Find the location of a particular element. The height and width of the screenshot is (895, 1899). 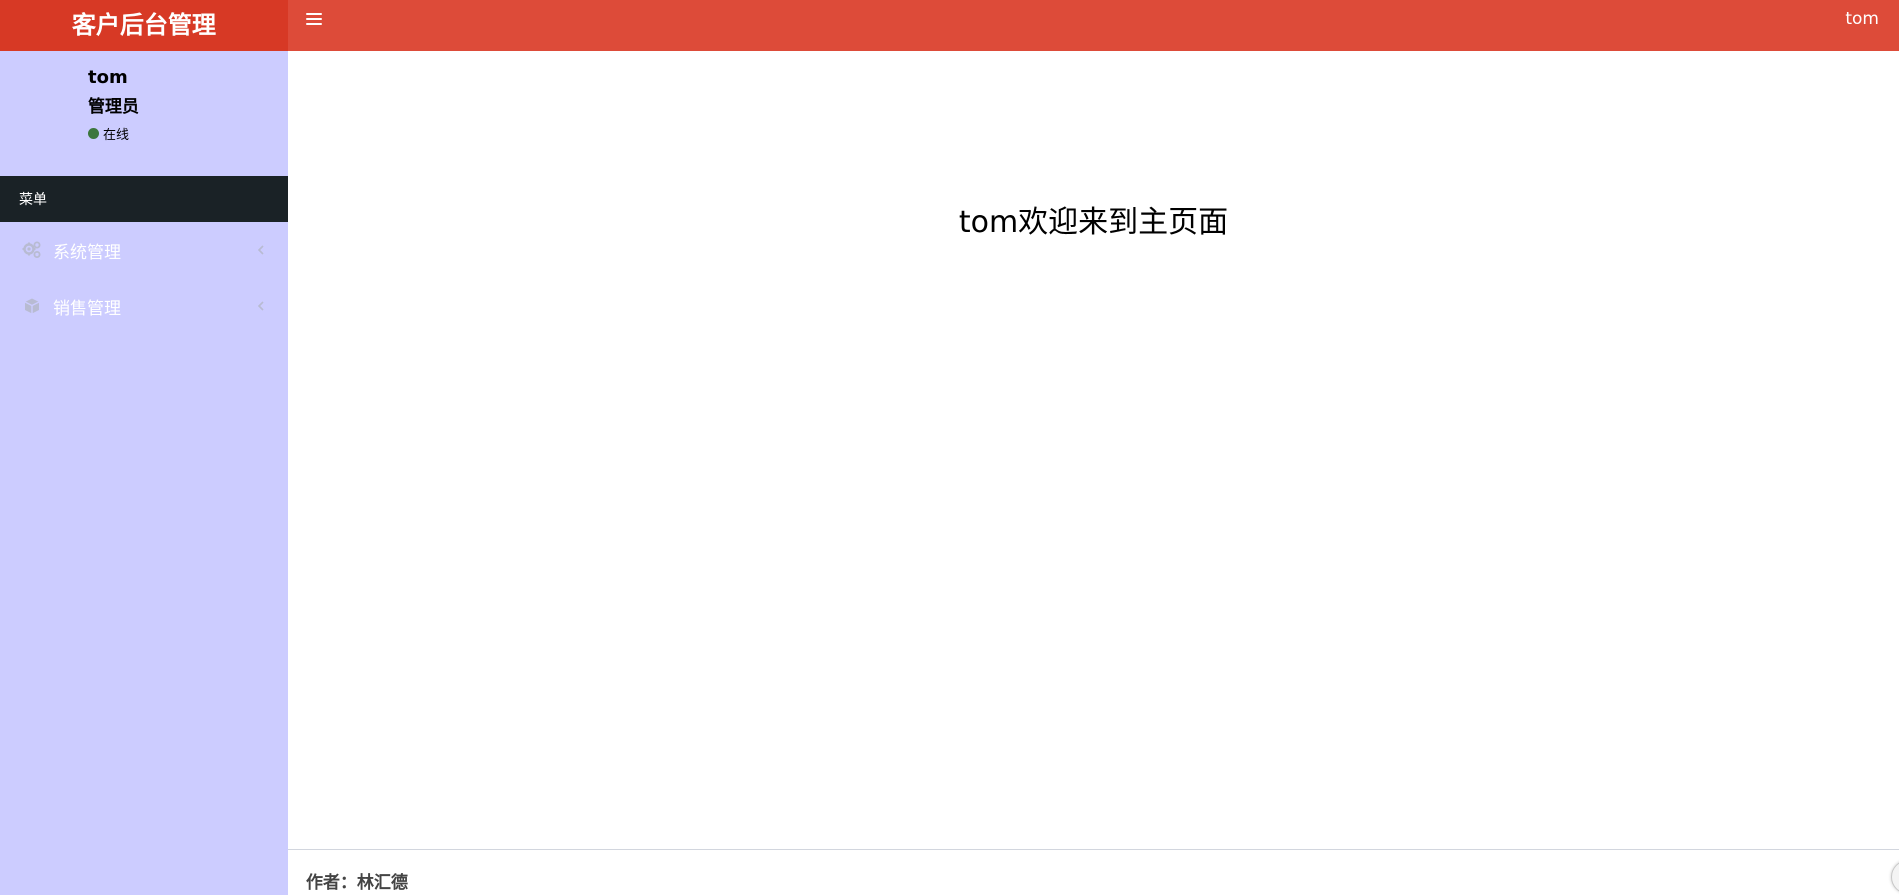

user-status: 在线 is located at coordinates (113, 133).